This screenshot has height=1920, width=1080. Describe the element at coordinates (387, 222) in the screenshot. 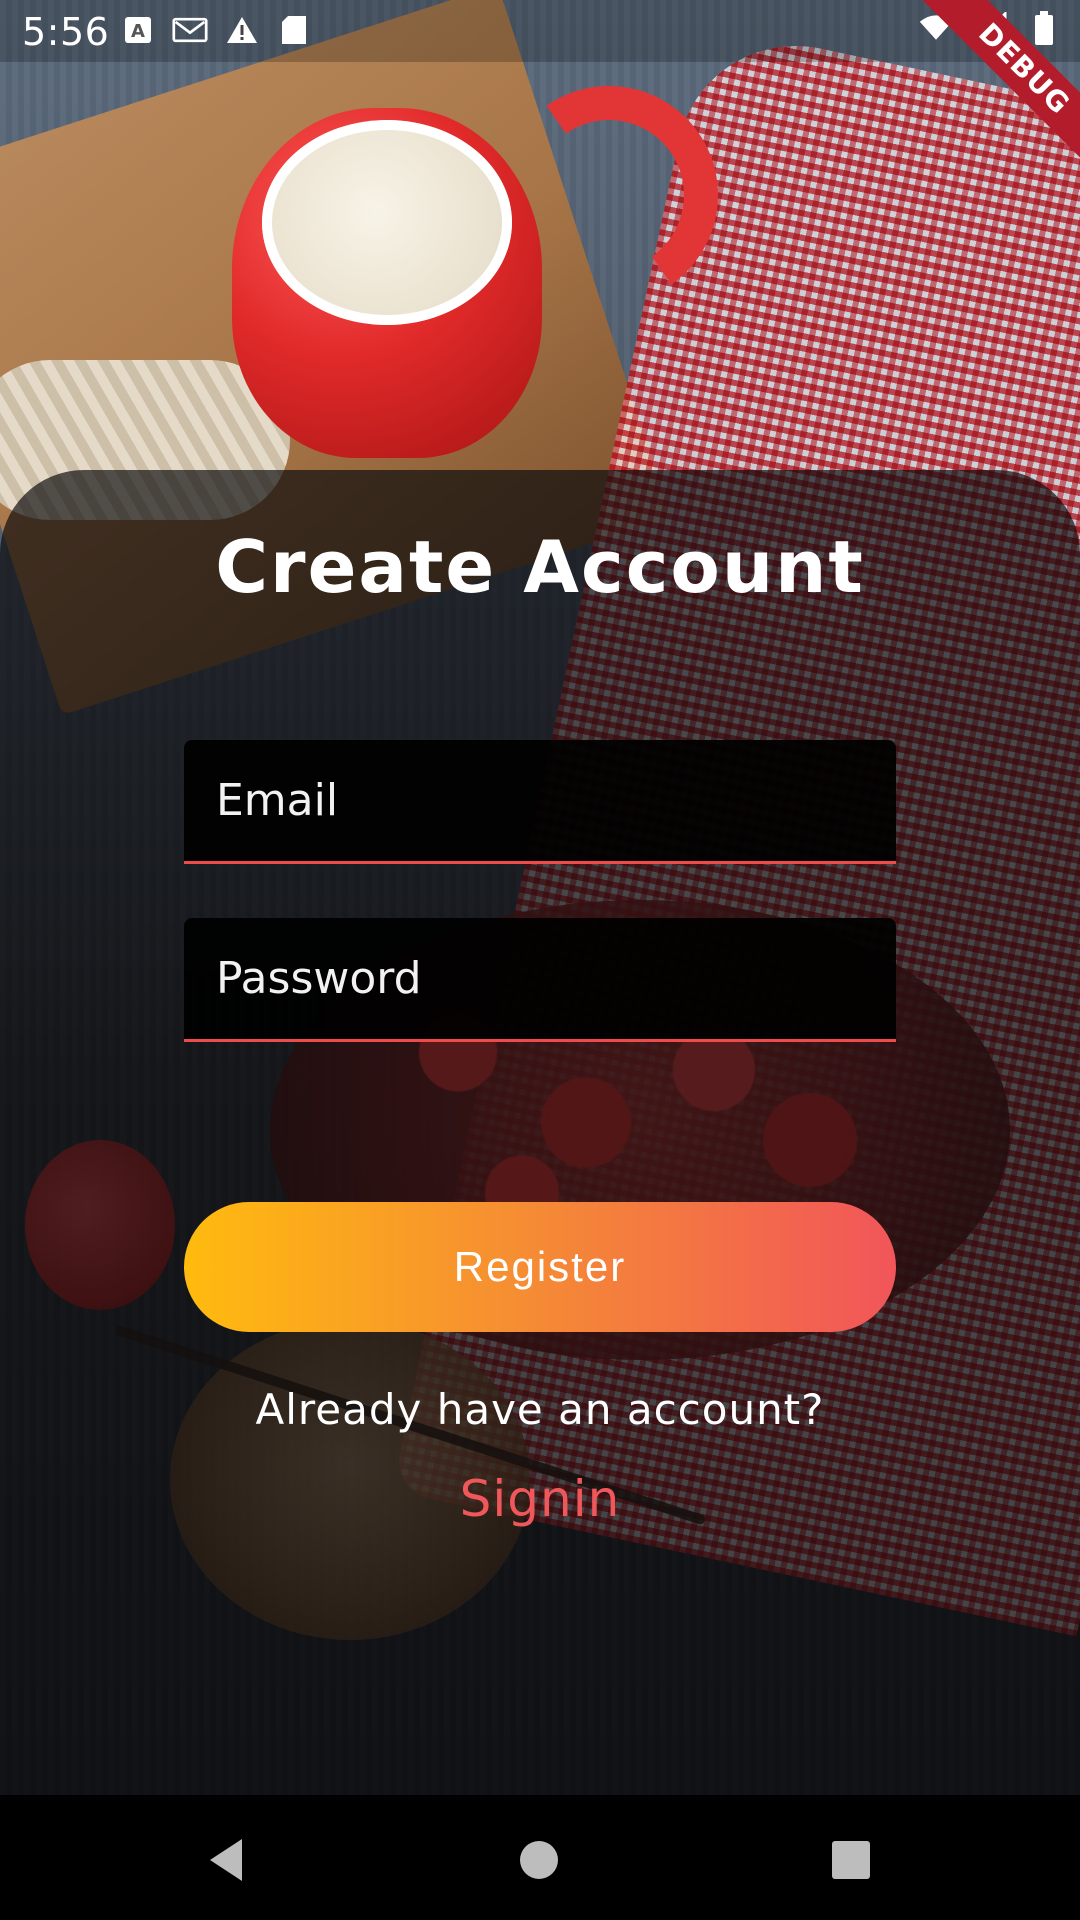

I see `milk` at that location.